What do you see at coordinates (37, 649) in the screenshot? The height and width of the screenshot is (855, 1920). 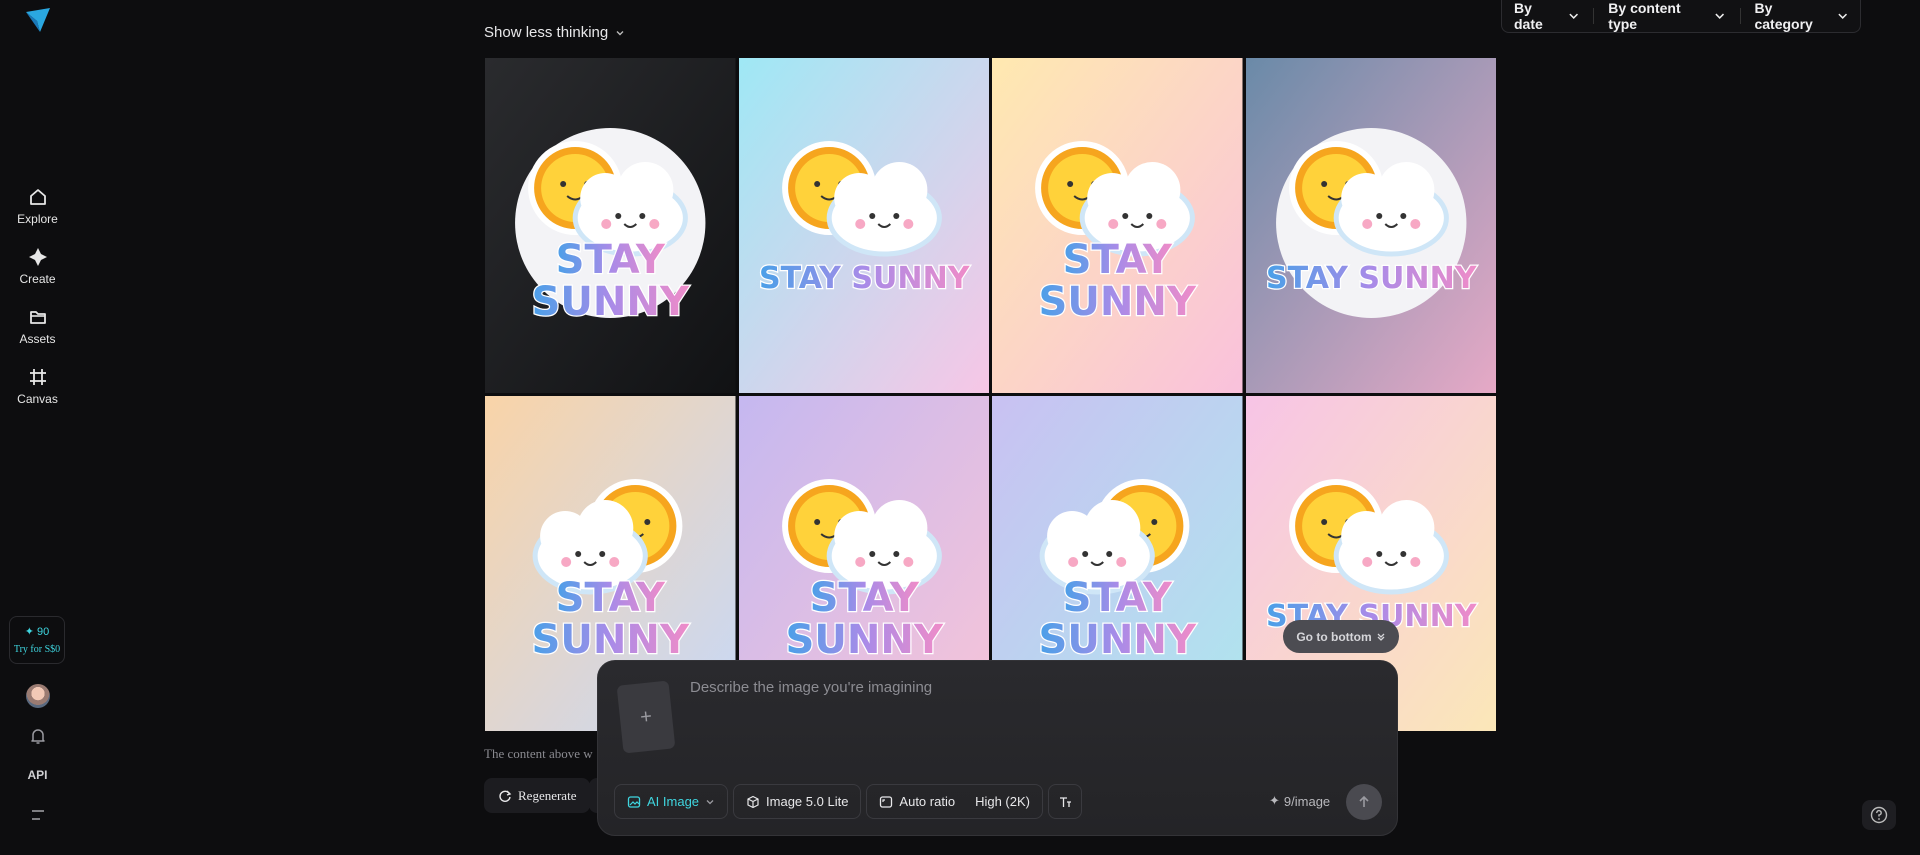 I see `try-label: Try for S$0` at bounding box center [37, 649].